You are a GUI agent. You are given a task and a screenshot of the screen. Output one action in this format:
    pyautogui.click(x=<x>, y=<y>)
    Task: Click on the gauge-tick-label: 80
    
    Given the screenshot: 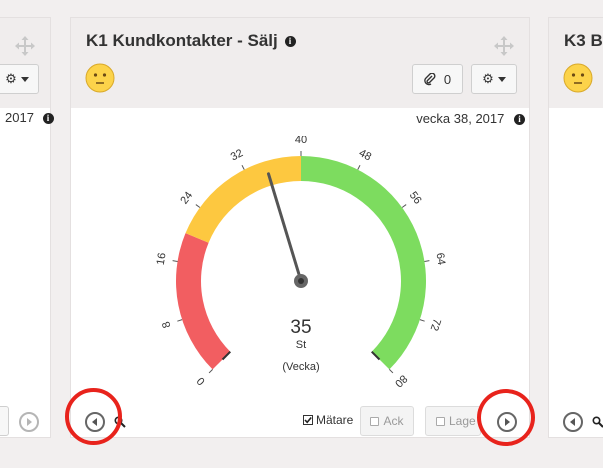 What is the action you would take?
    pyautogui.click(x=400, y=380)
    